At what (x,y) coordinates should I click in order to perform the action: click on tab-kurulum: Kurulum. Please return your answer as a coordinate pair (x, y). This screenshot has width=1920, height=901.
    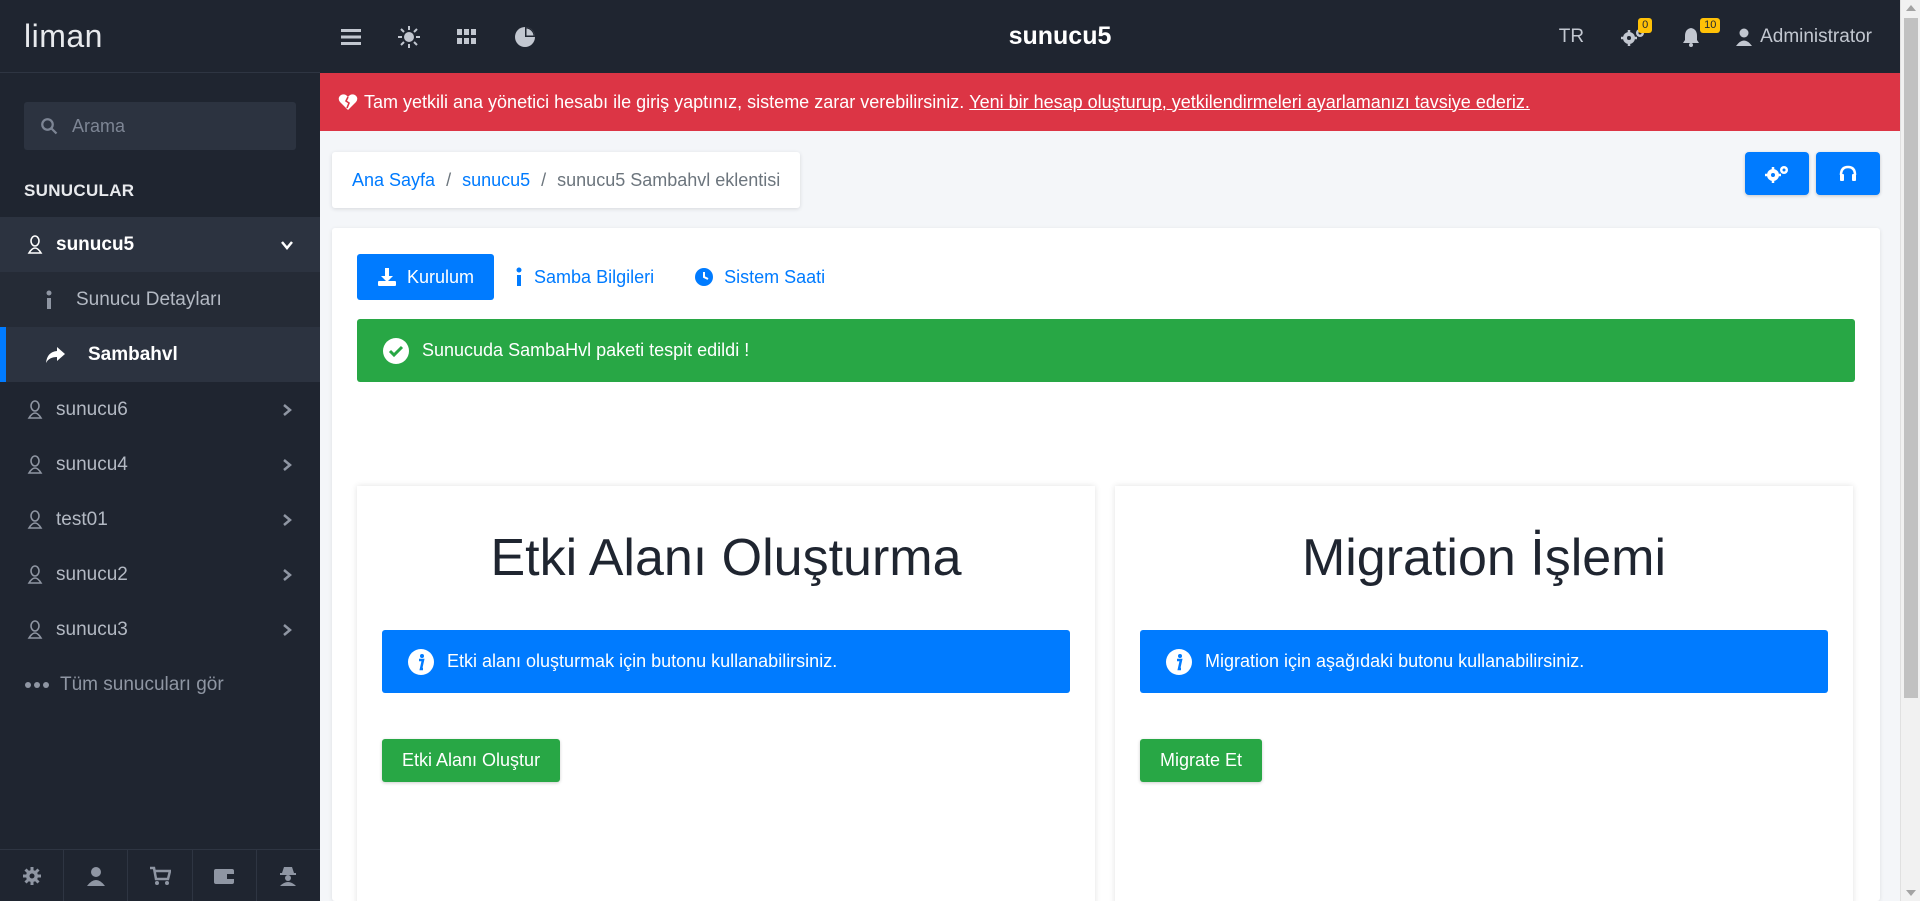
    Looking at the image, I should click on (426, 277).